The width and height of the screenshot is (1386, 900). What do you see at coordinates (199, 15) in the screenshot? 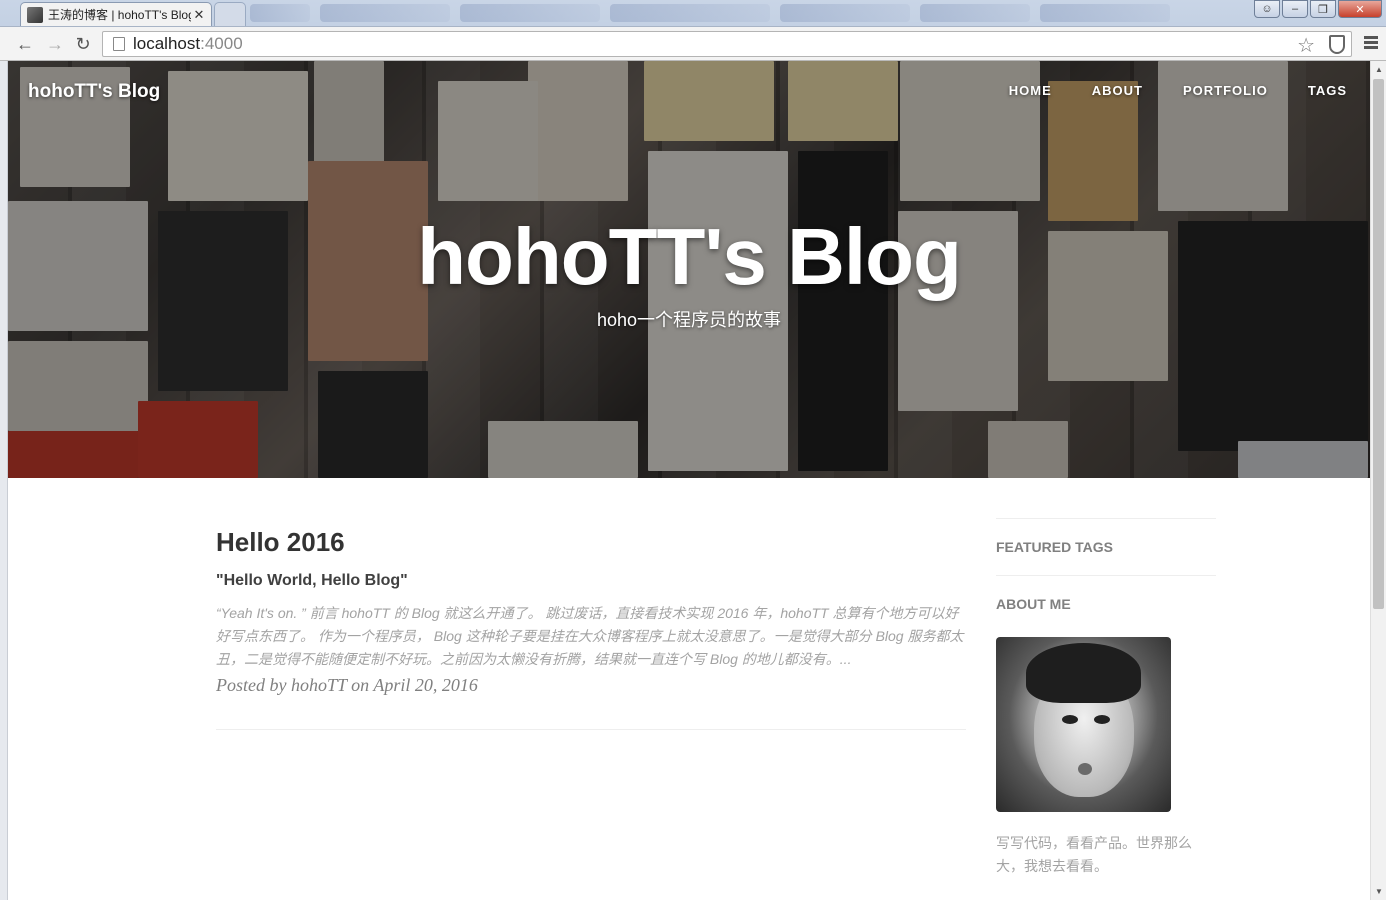
I see `tab-close-icon: ✕` at bounding box center [199, 15].